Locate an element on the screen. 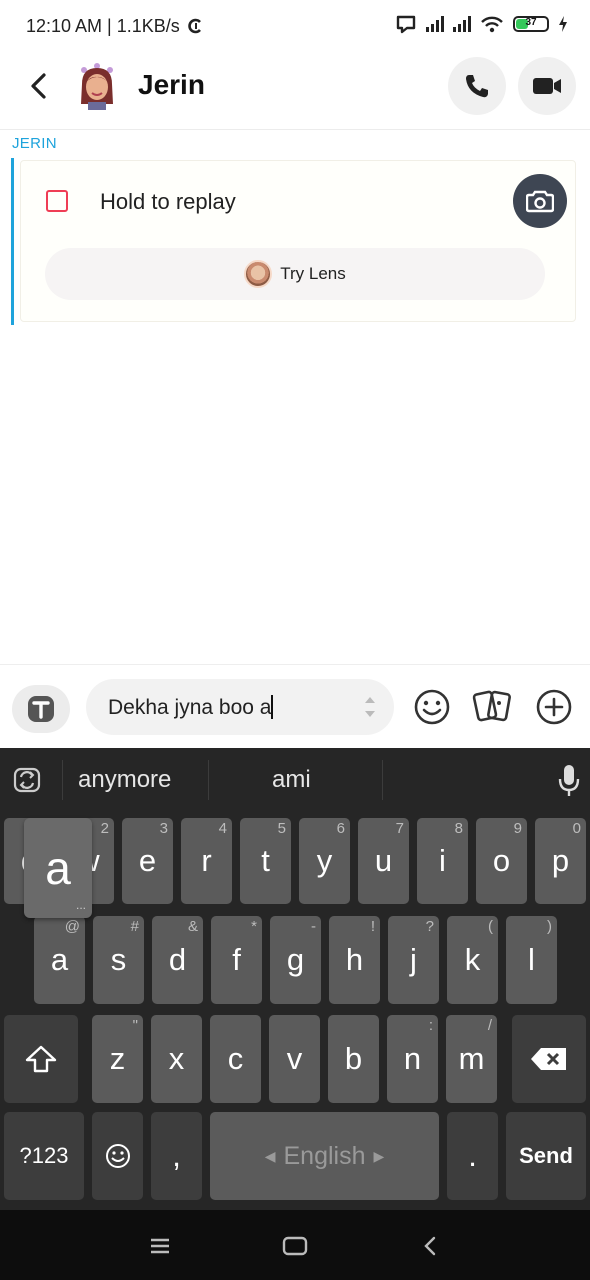 The width and height of the screenshot is (590, 1280). key-label: f is located at coordinates (236, 959).